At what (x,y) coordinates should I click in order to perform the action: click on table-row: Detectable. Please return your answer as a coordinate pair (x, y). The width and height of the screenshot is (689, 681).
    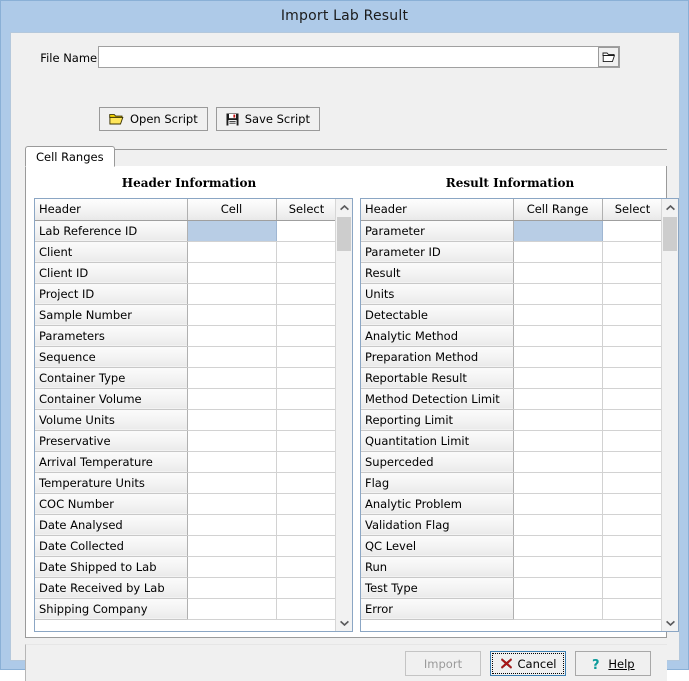
    Looking at the image, I should click on (511, 315).